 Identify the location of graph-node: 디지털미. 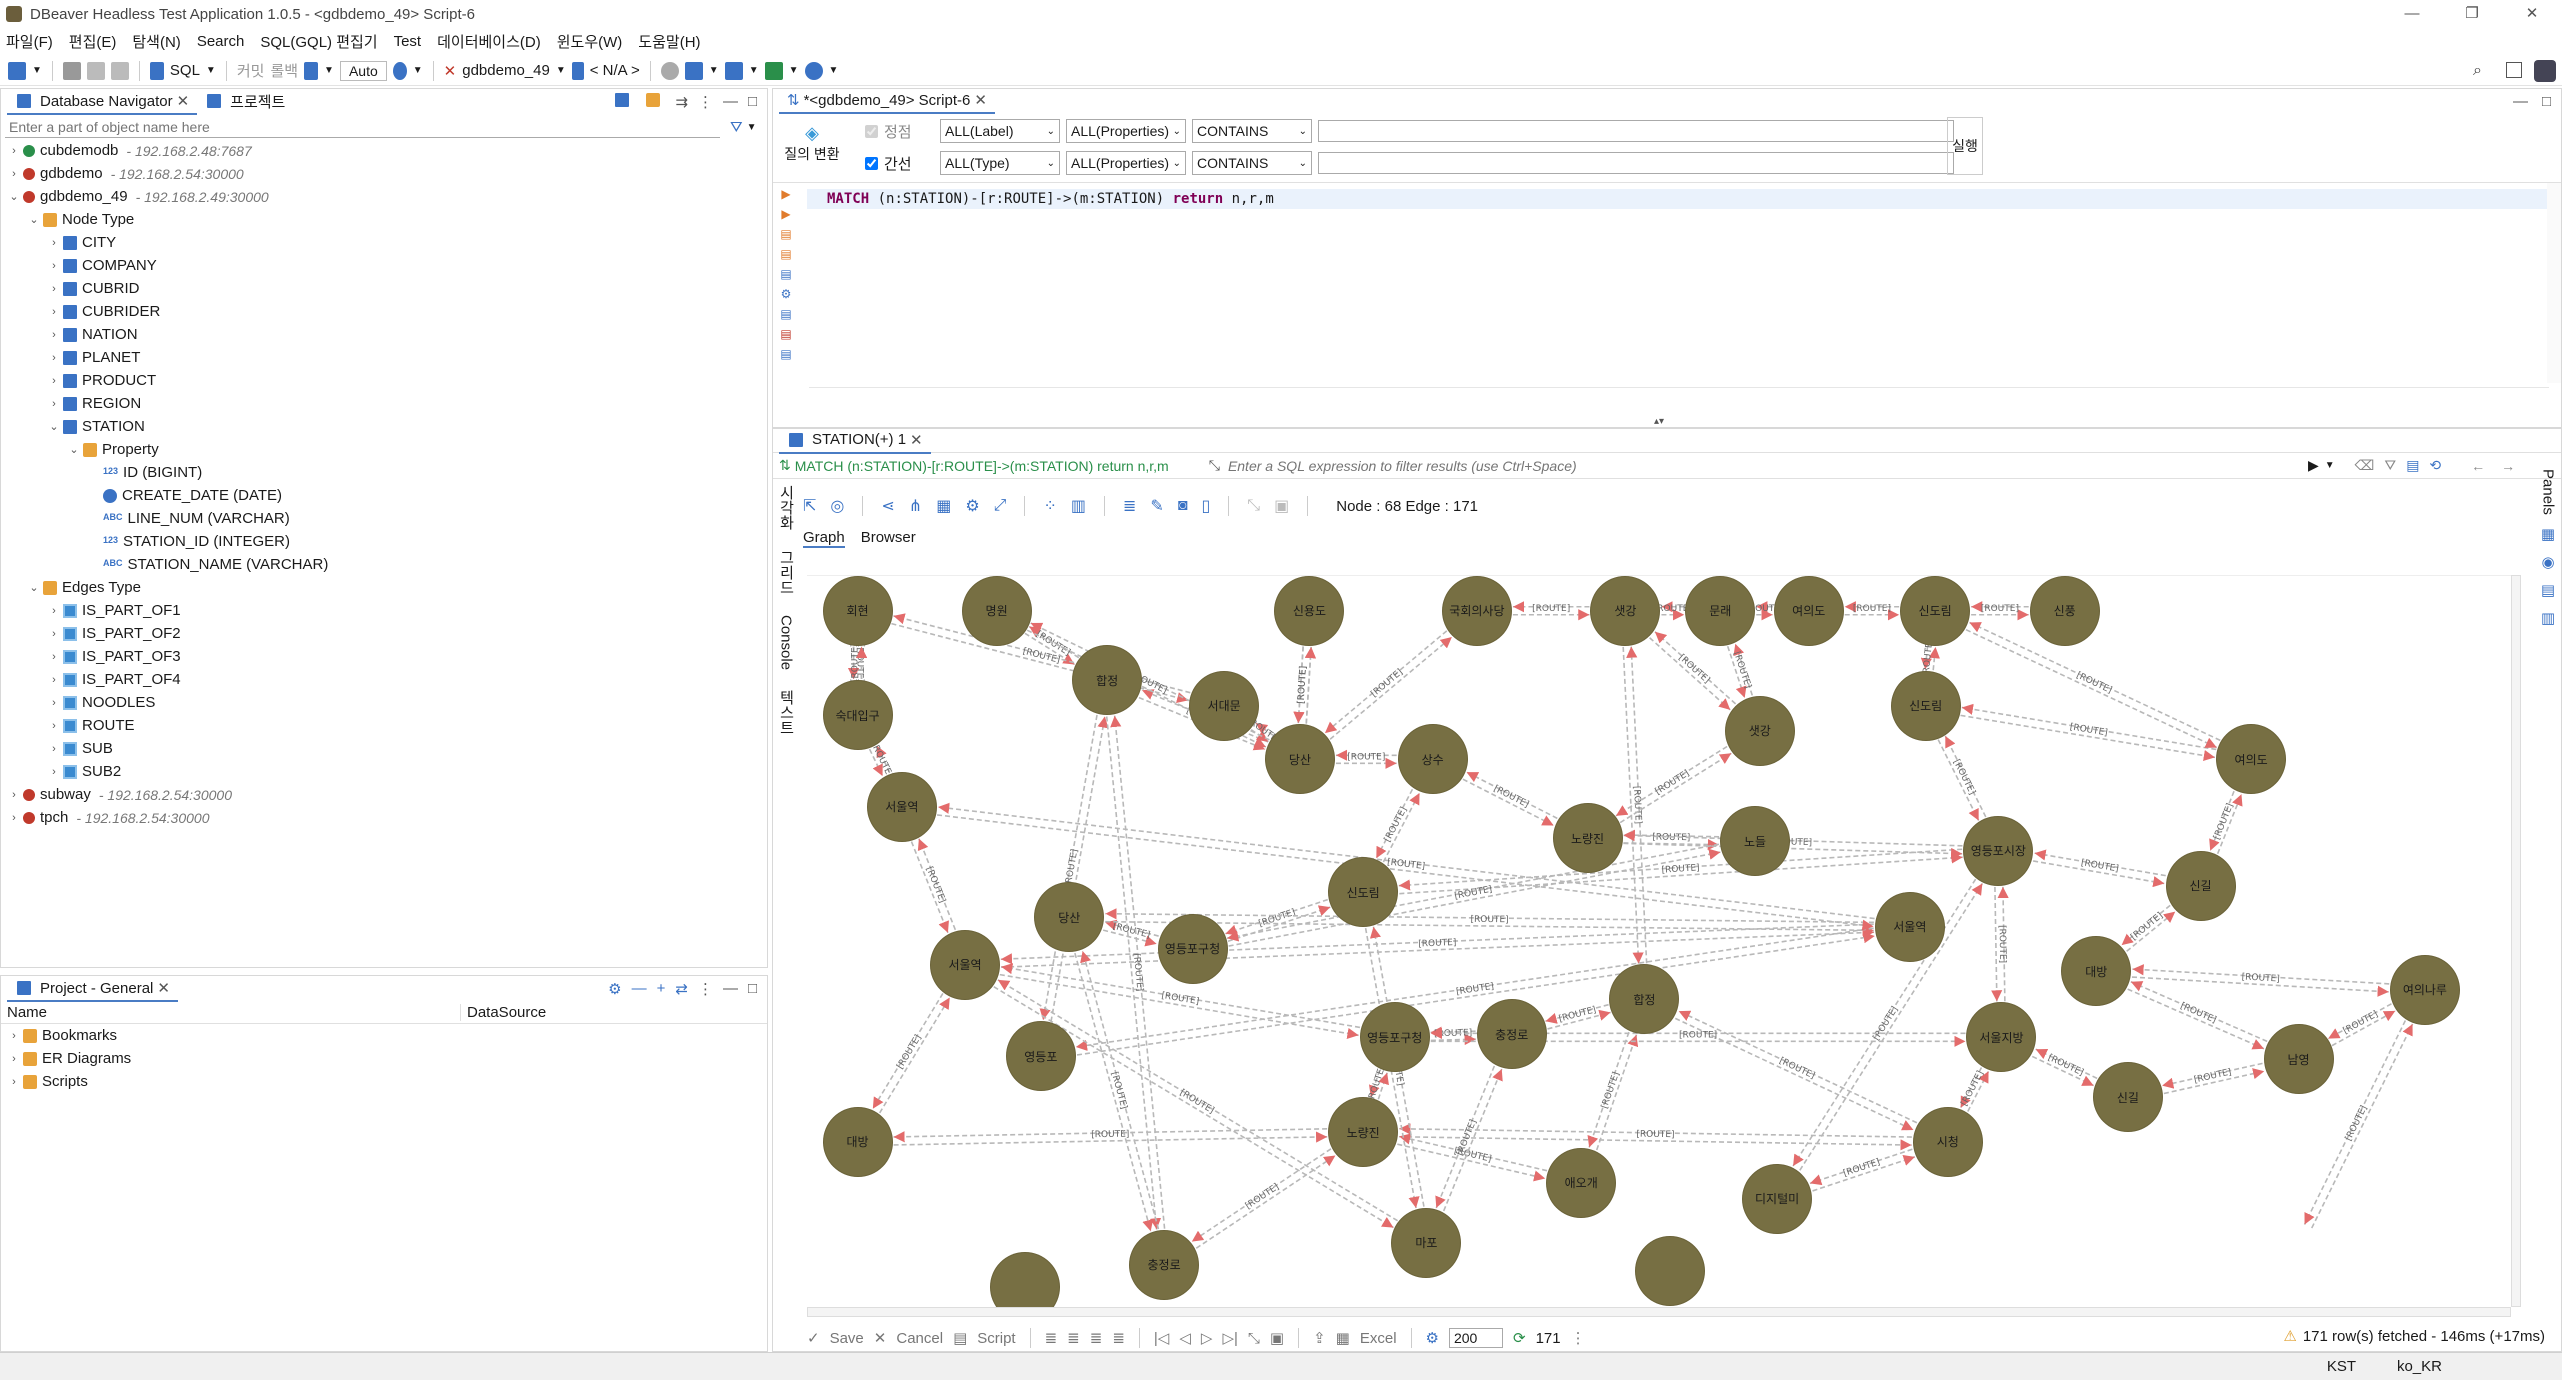
(1777, 1198).